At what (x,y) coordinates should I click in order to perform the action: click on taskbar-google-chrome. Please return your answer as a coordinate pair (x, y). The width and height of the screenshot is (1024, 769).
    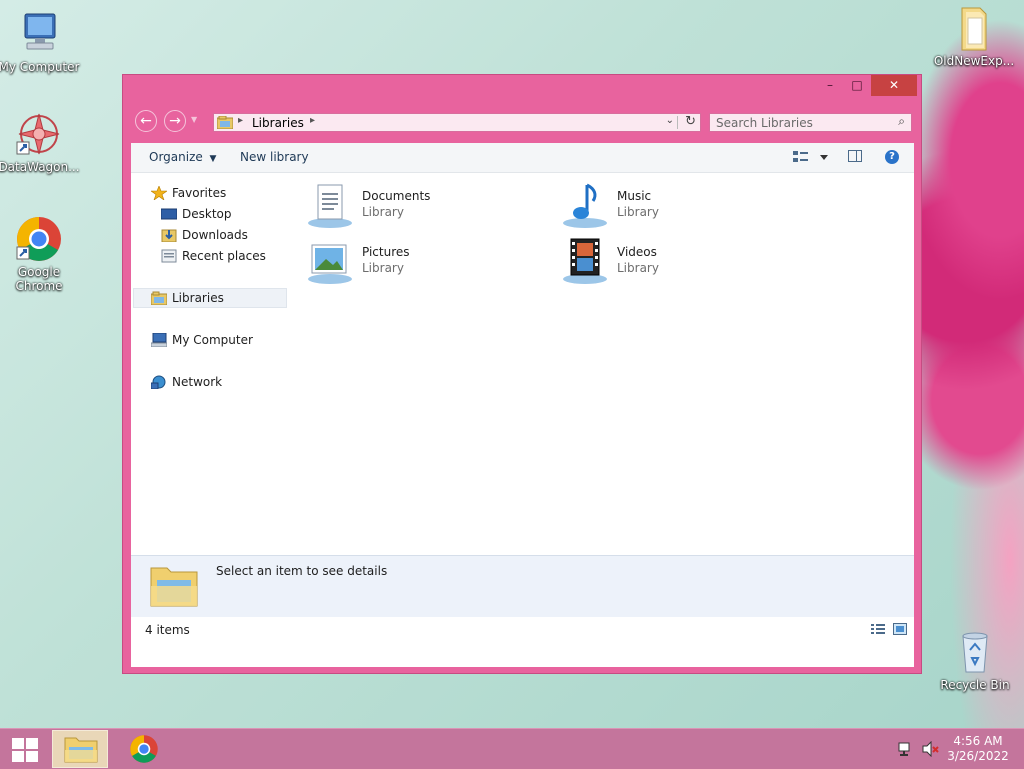
    Looking at the image, I should click on (144, 749).